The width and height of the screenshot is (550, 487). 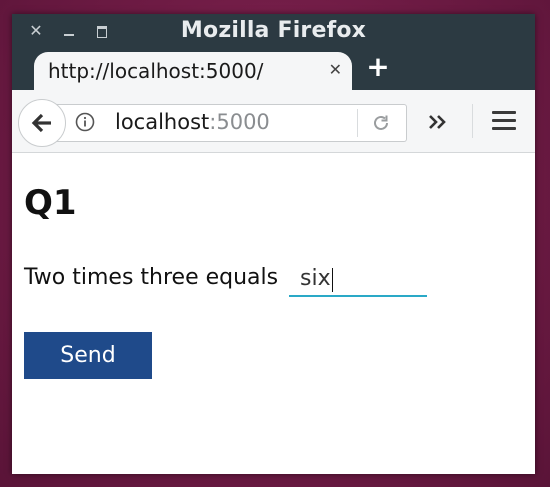 I want to click on reload-icon, so click(x=381, y=123).